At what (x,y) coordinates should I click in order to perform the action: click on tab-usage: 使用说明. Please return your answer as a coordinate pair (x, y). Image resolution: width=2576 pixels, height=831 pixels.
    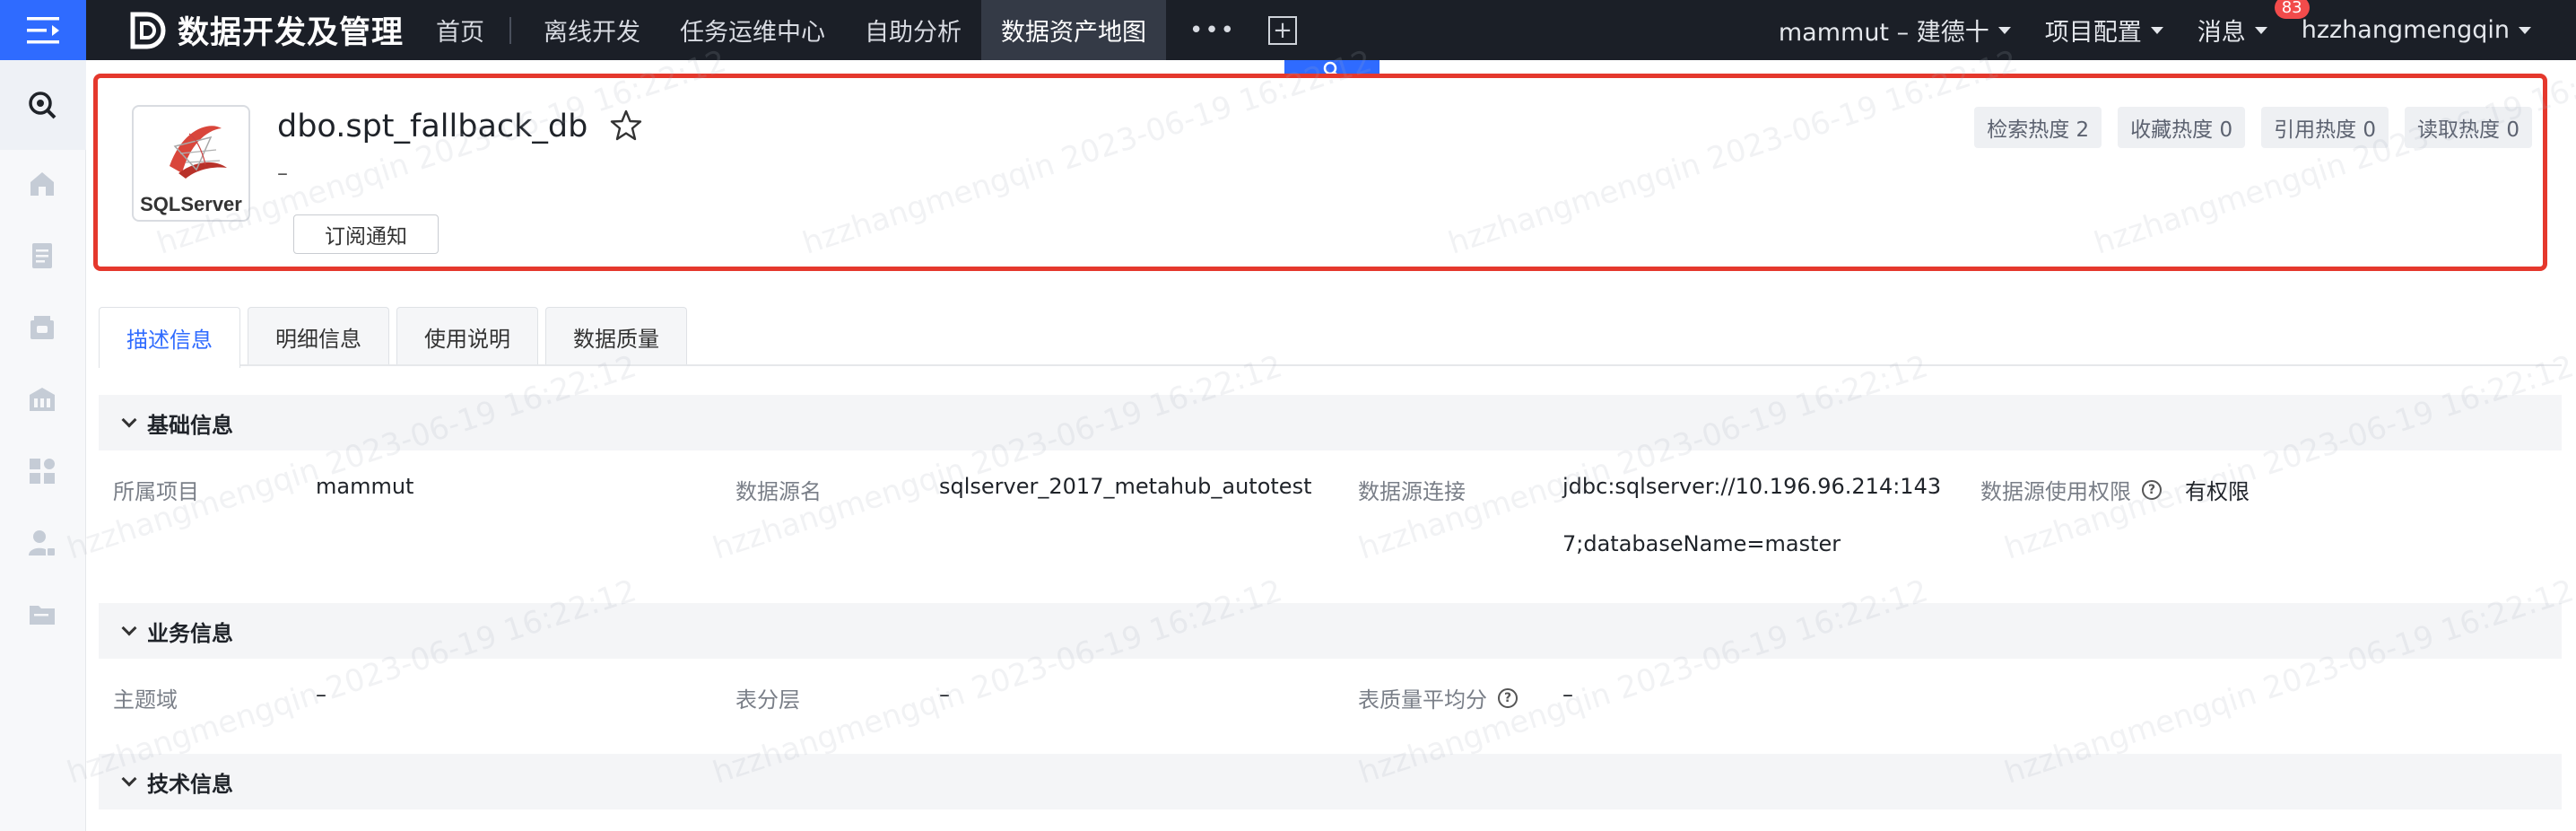
    Looking at the image, I should click on (467, 336).